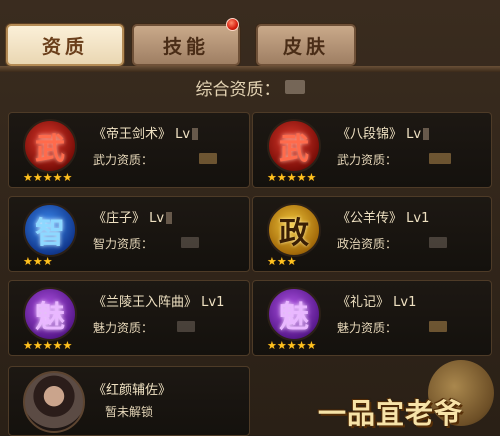 The image size is (500, 436). I want to click on companion-name: 《红颜辅佐》, so click(132, 390).